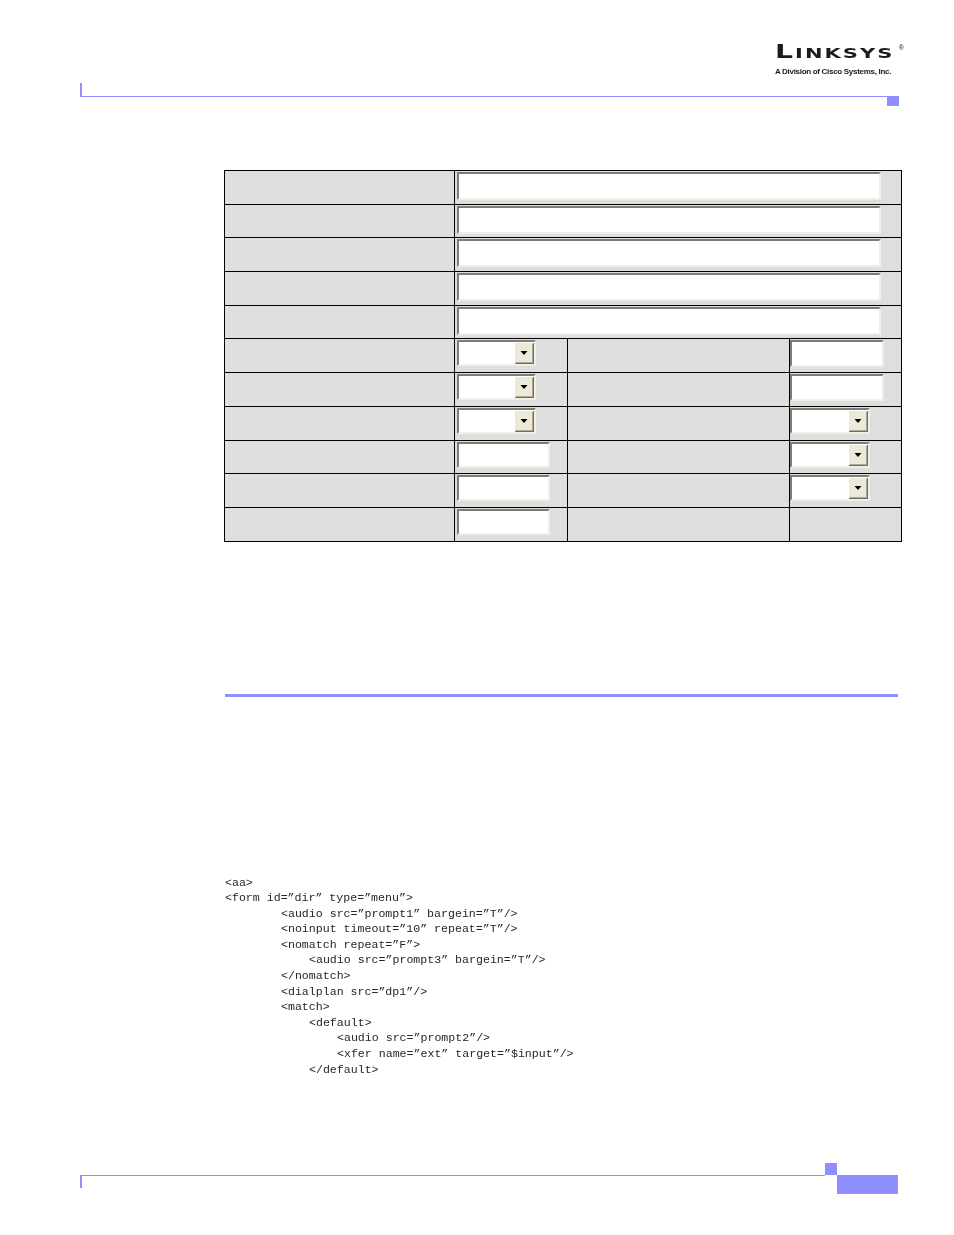  I want to click on logo-wordmark: LINKSYS, so click(835, 52).